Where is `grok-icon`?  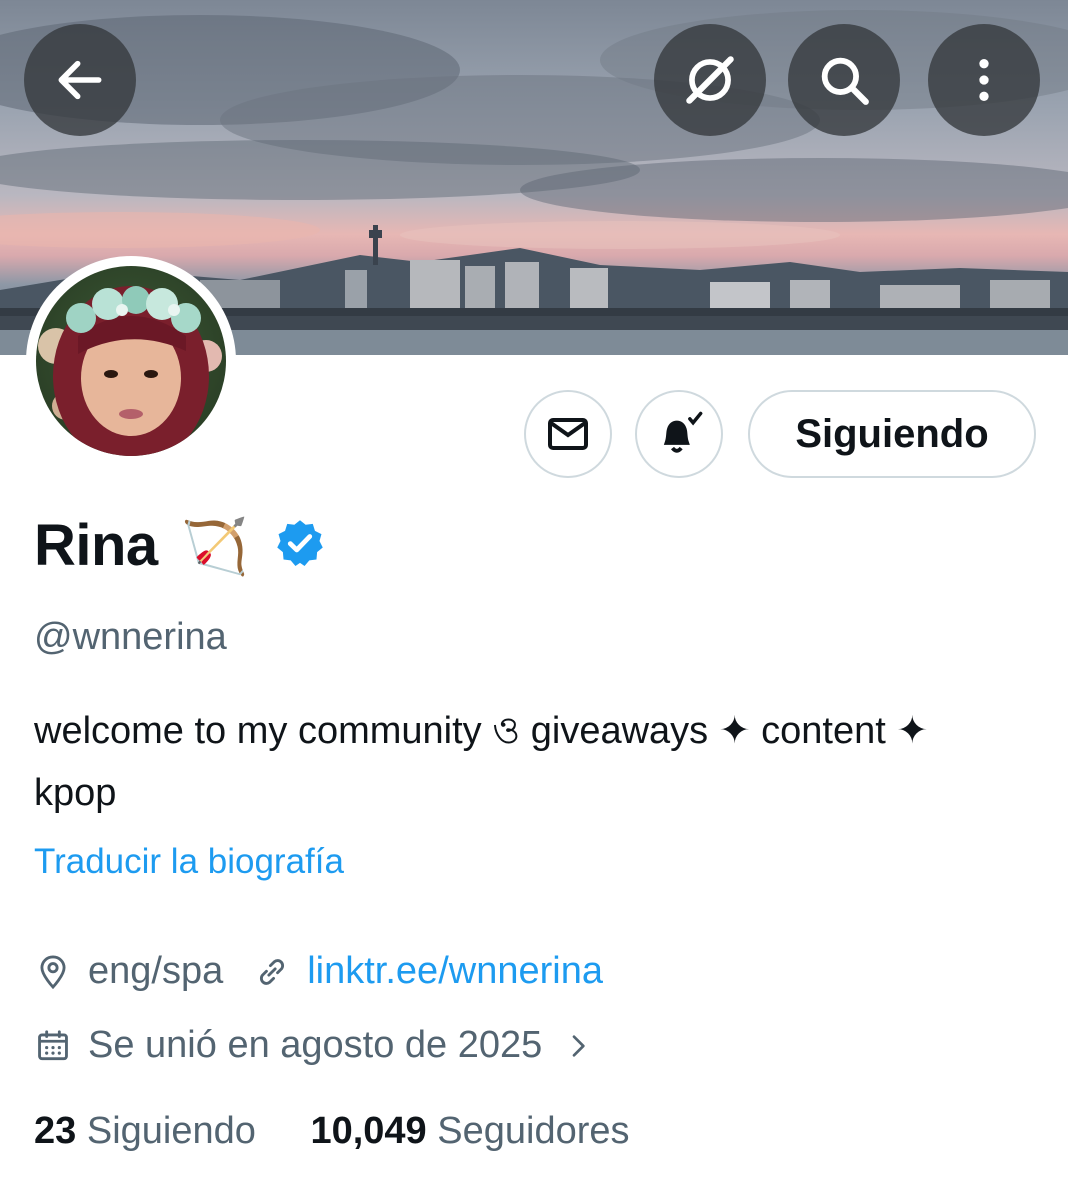
grok-icon is located at coordinates (710, 80).